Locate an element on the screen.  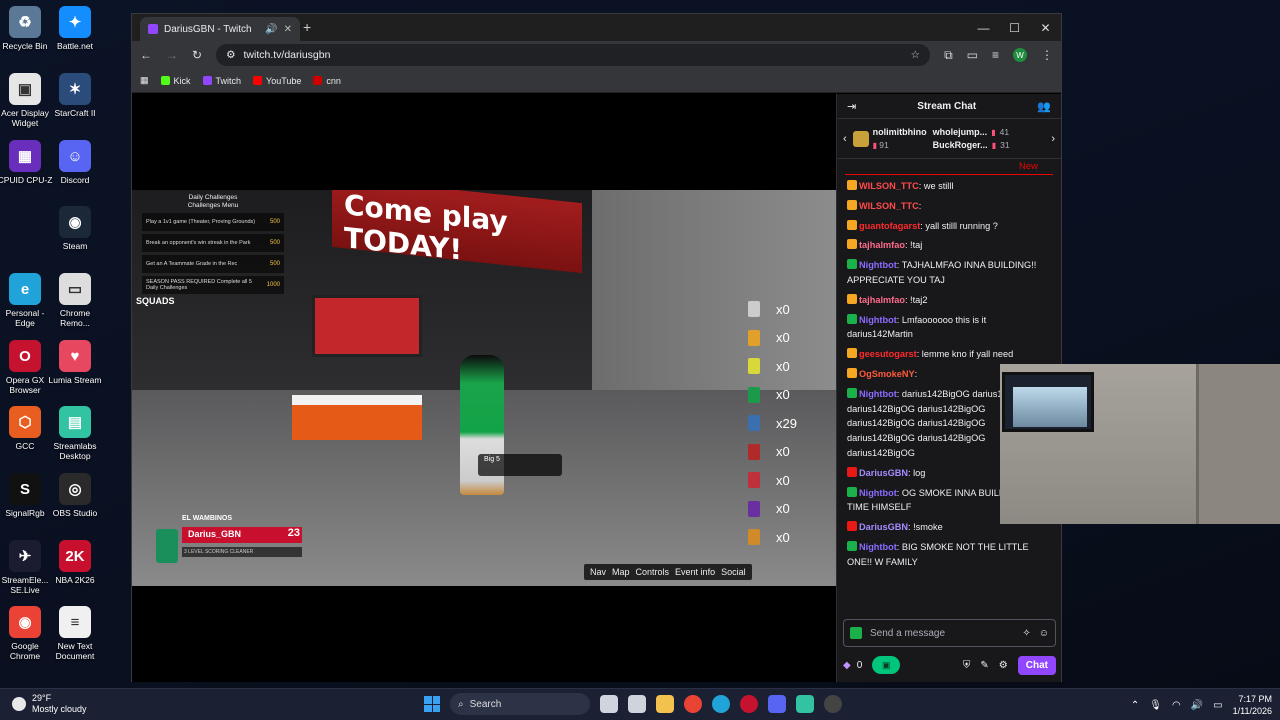
bookmark-youtube: YouTube is located at coordinates (277, 81).